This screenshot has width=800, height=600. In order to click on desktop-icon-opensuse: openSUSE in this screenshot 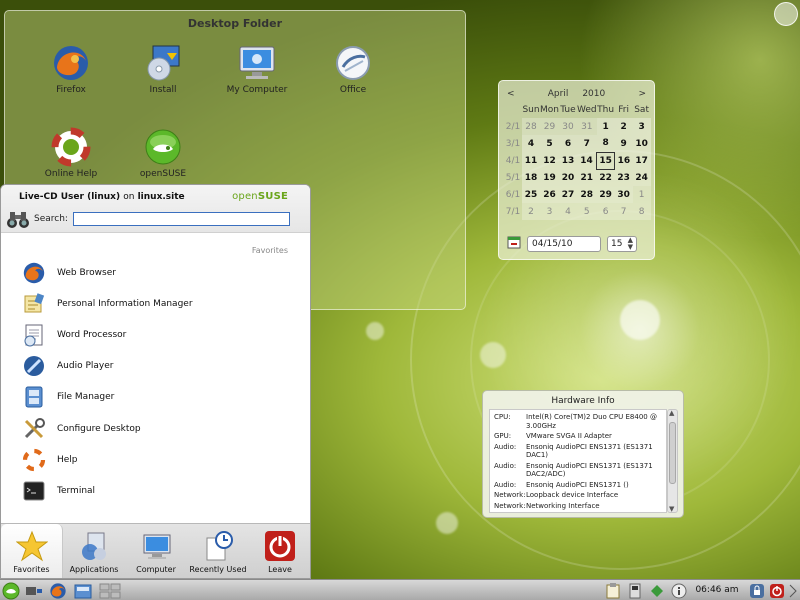, I will do `click(163, 153)`.